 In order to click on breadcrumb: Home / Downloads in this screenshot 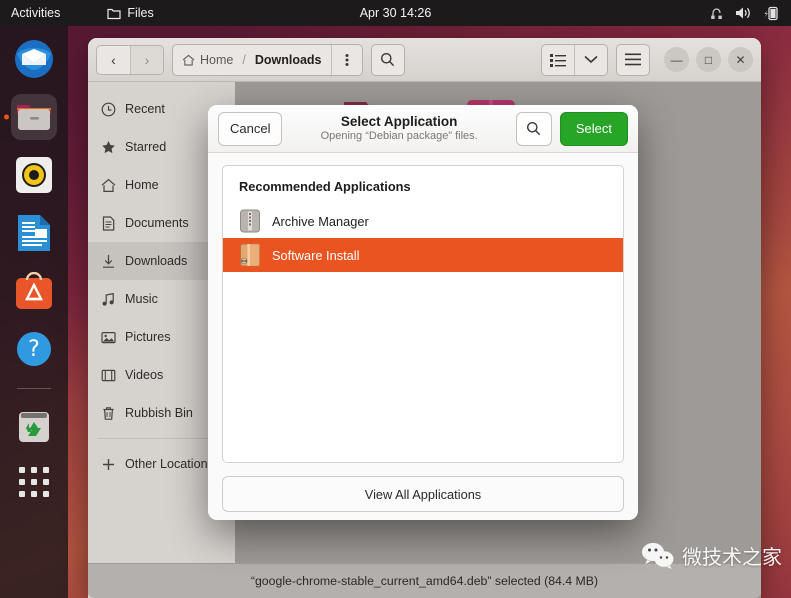, I will do `click(267, 59)`.